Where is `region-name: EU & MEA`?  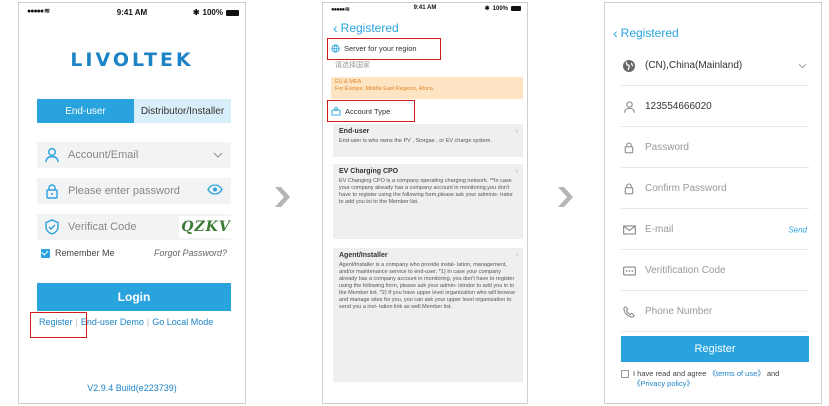
region-name: EU & MEA is located at coordinates (348, 82).